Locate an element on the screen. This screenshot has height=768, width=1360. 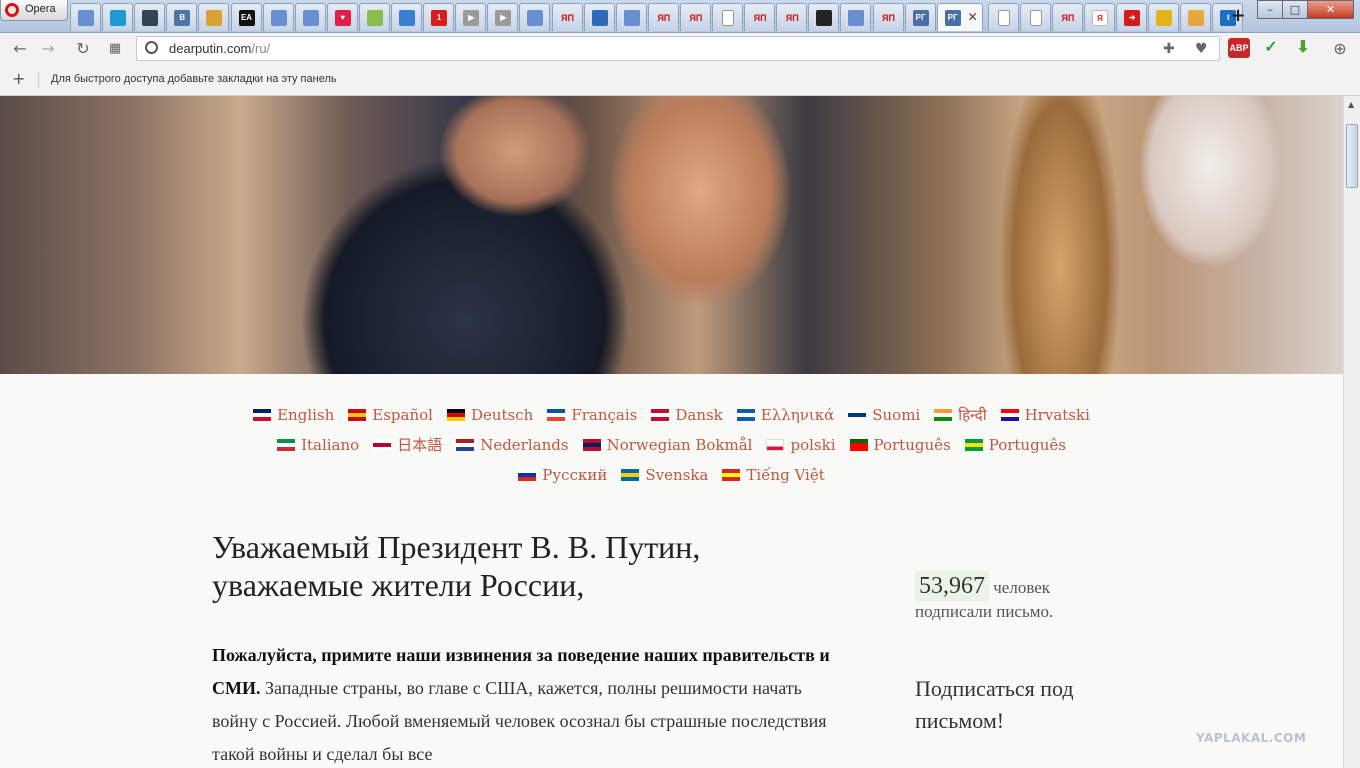
language-link: हिन्दी is located at coordinates (960, 415).